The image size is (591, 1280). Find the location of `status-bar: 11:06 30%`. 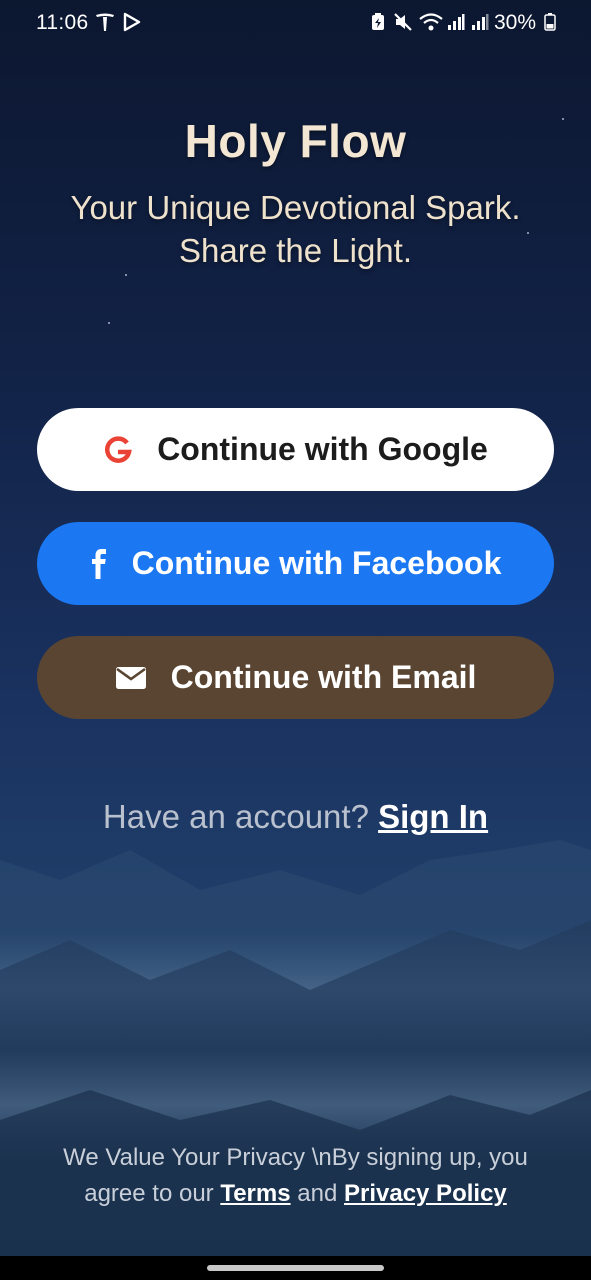

status-bar: 11:06 30% is located at coordinates (295, 23).